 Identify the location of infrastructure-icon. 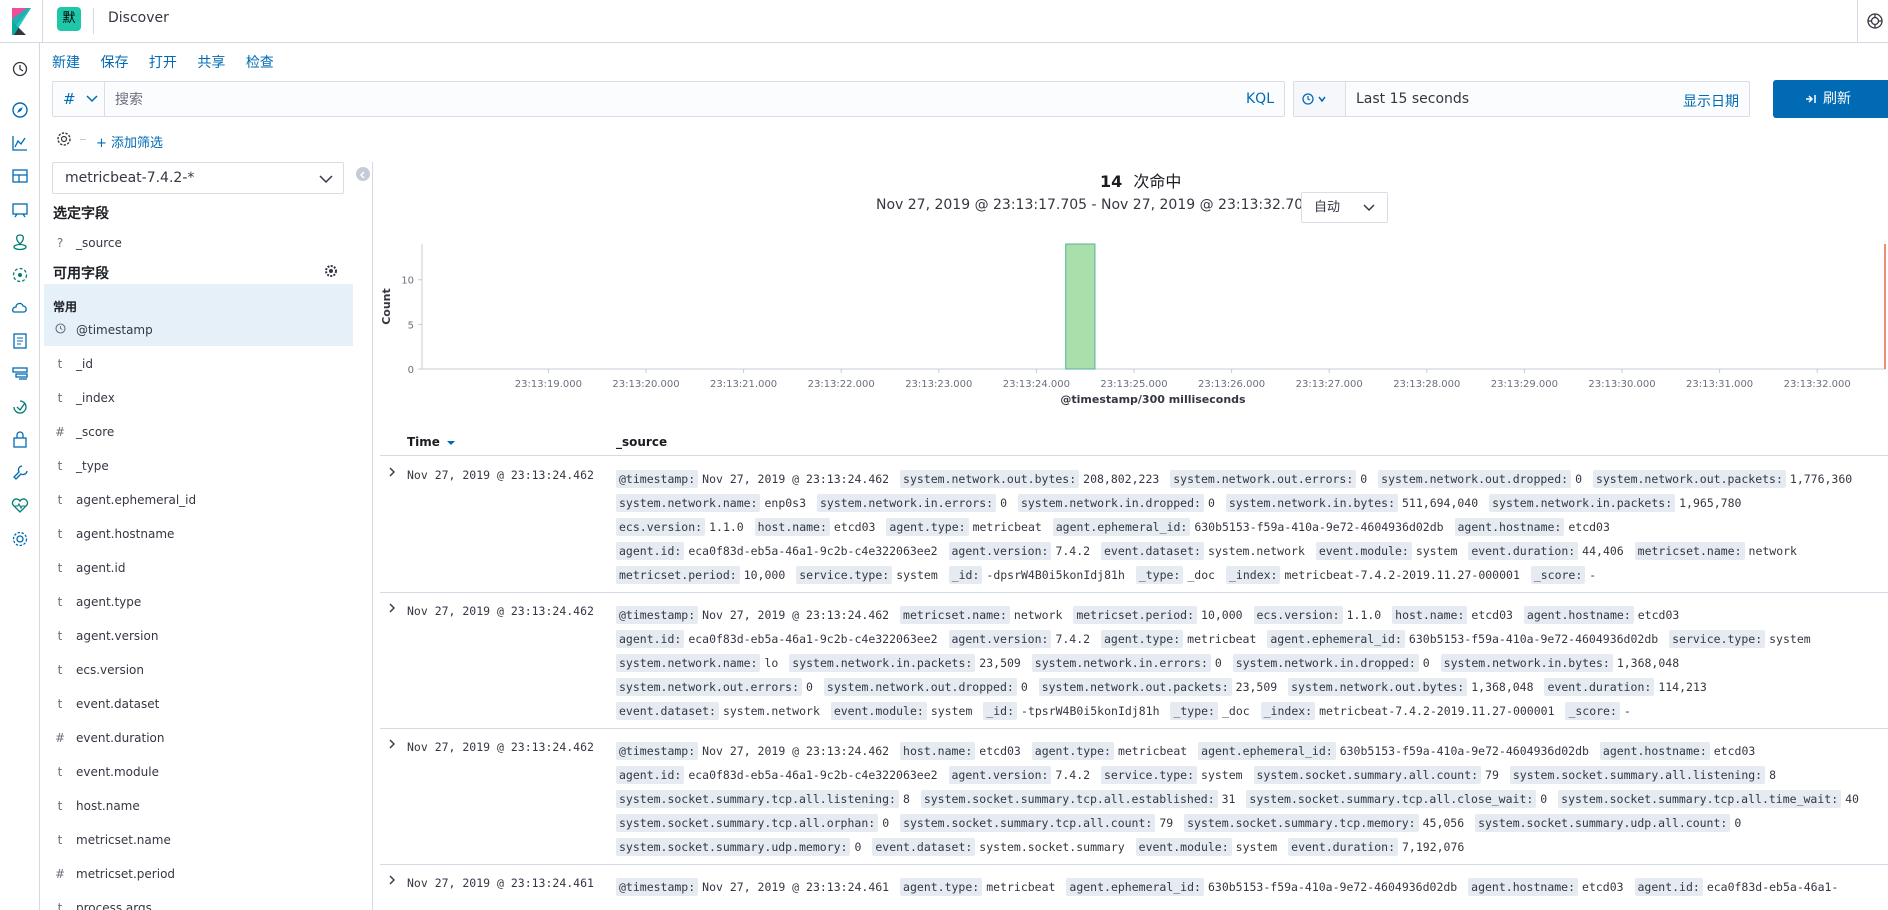
(20, 308).